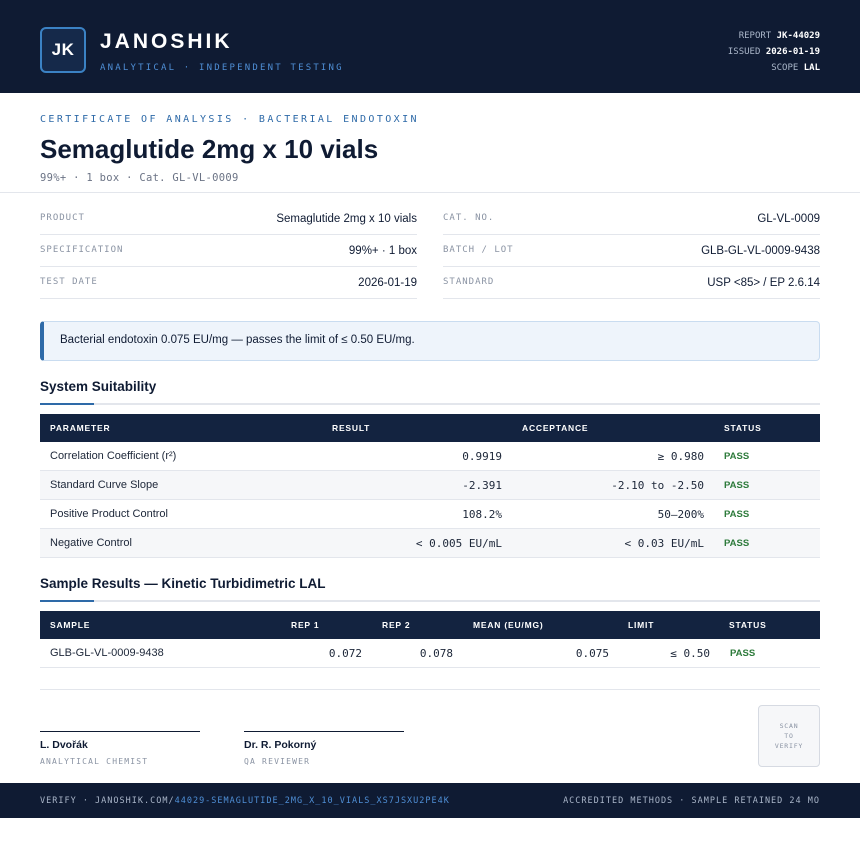 The height and width of the screenshot is (846, 860). What do you see at coordinates (104, 485) in the screenshot?
I see `cell-parameter: Standard Curve Slope` at bounding box center [104, 485].